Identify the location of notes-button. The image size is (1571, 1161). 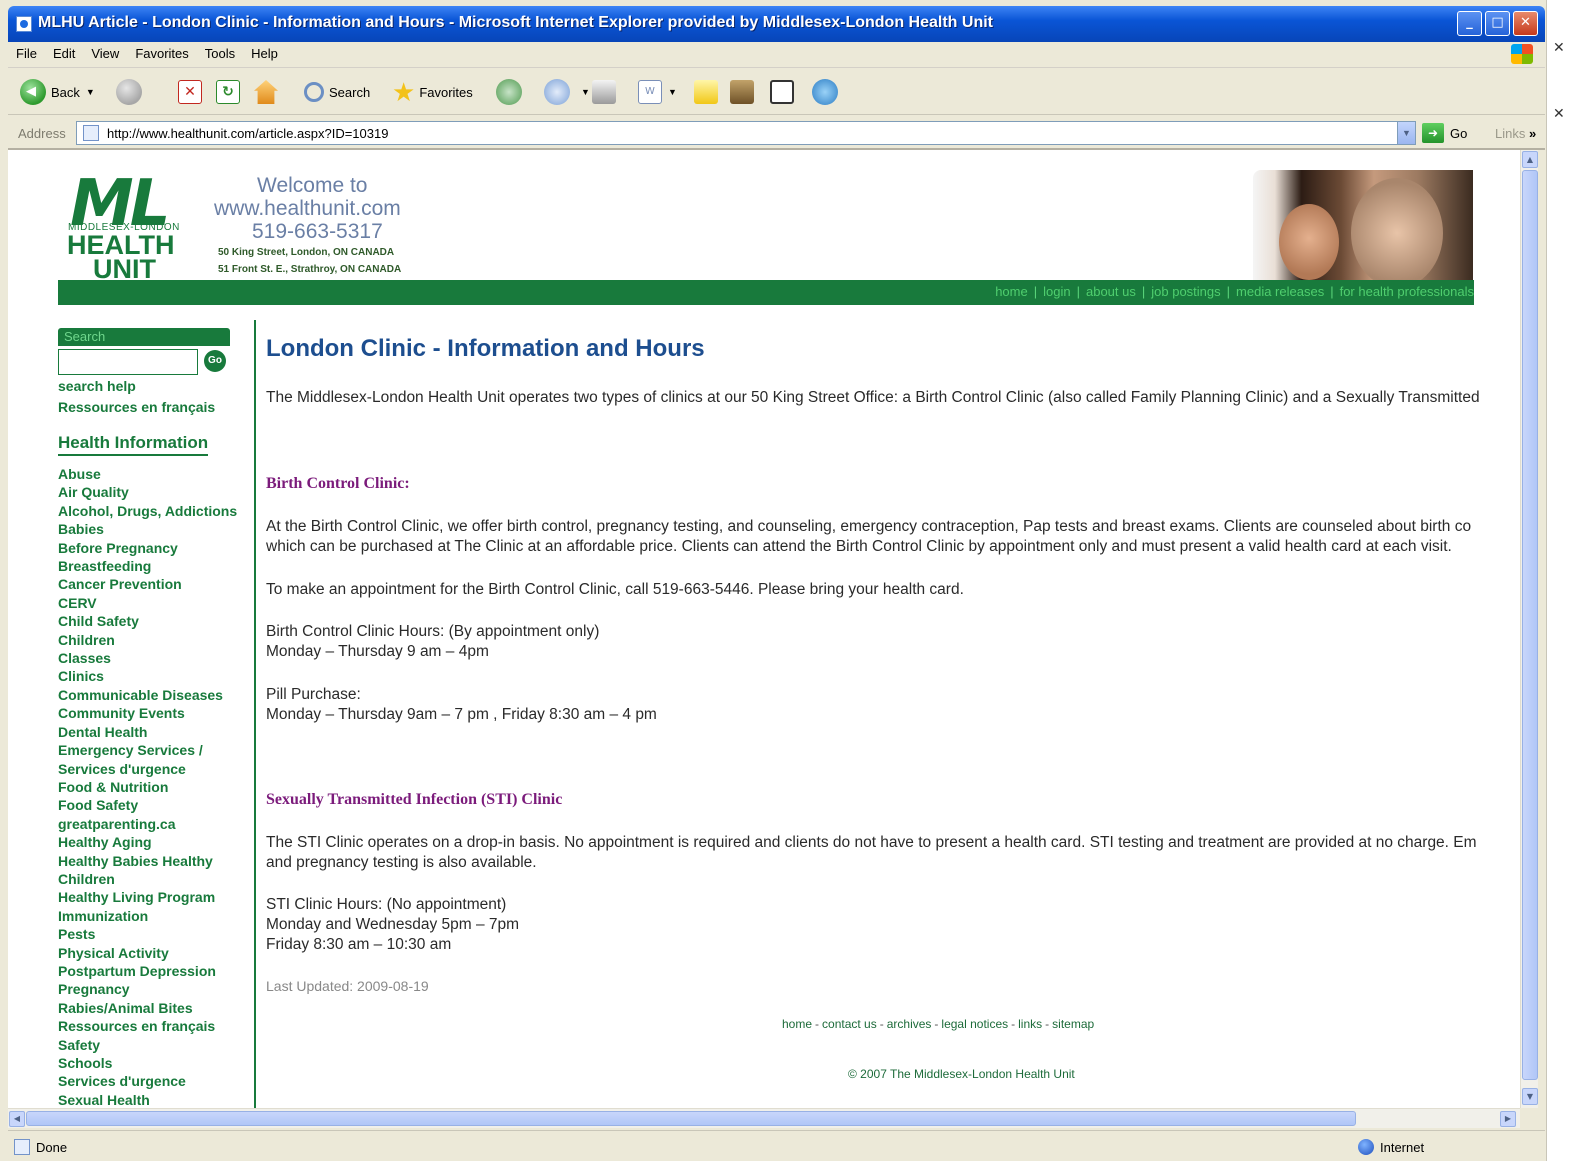
(706, 92).